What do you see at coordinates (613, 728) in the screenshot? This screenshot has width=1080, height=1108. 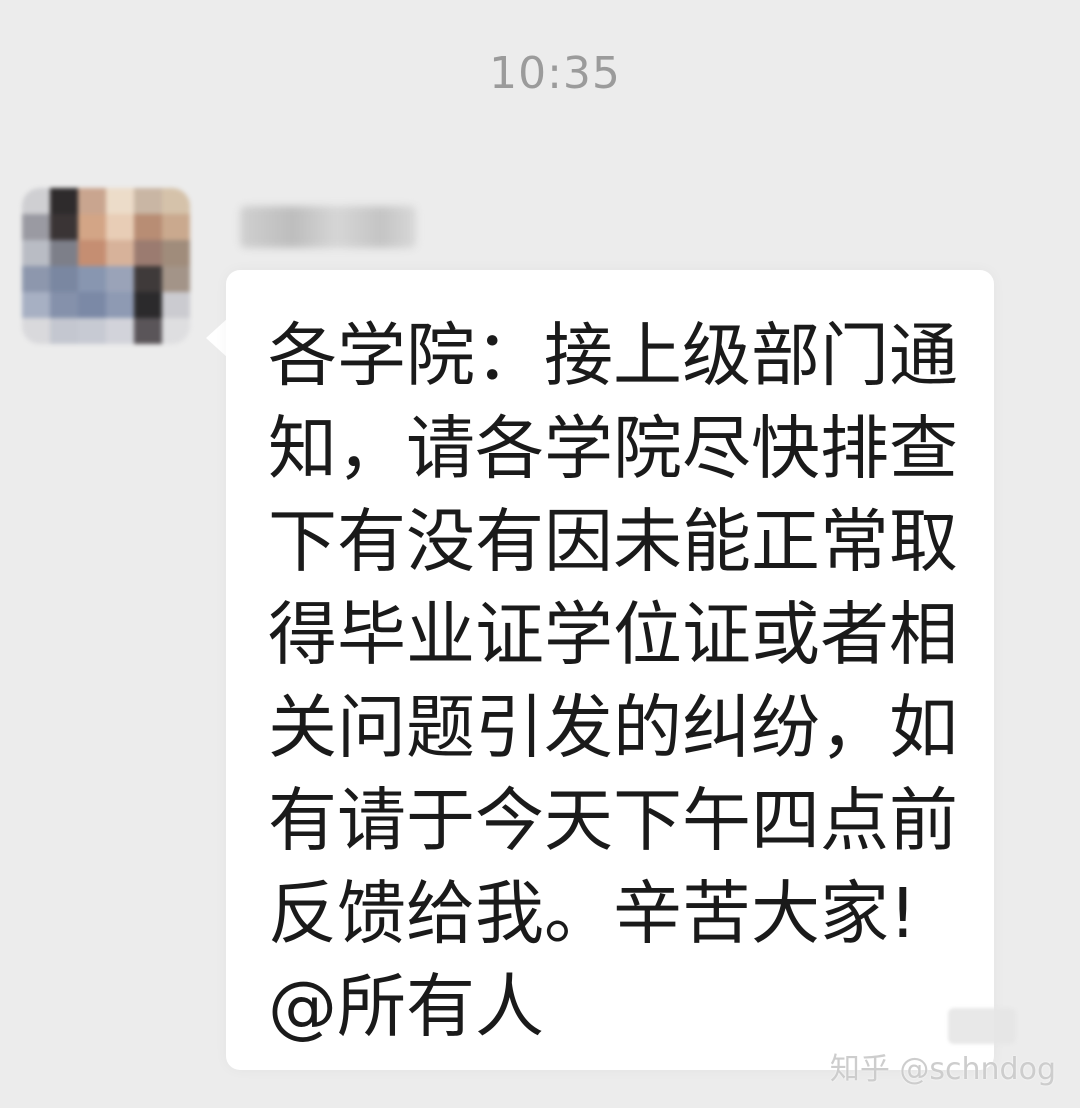 I see `message-line: 关问题引发的纠纷，如` at bounding box center [613, 728].